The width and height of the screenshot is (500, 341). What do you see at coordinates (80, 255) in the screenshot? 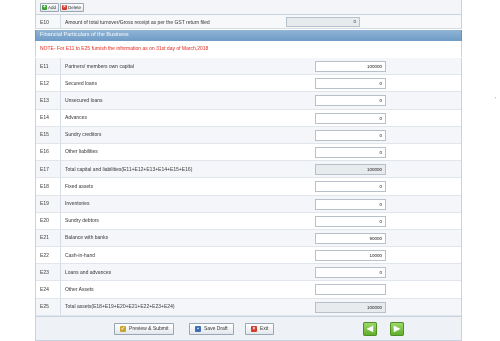
I see `row-label: Cash-in-hand` at bounding box center [80, 255].